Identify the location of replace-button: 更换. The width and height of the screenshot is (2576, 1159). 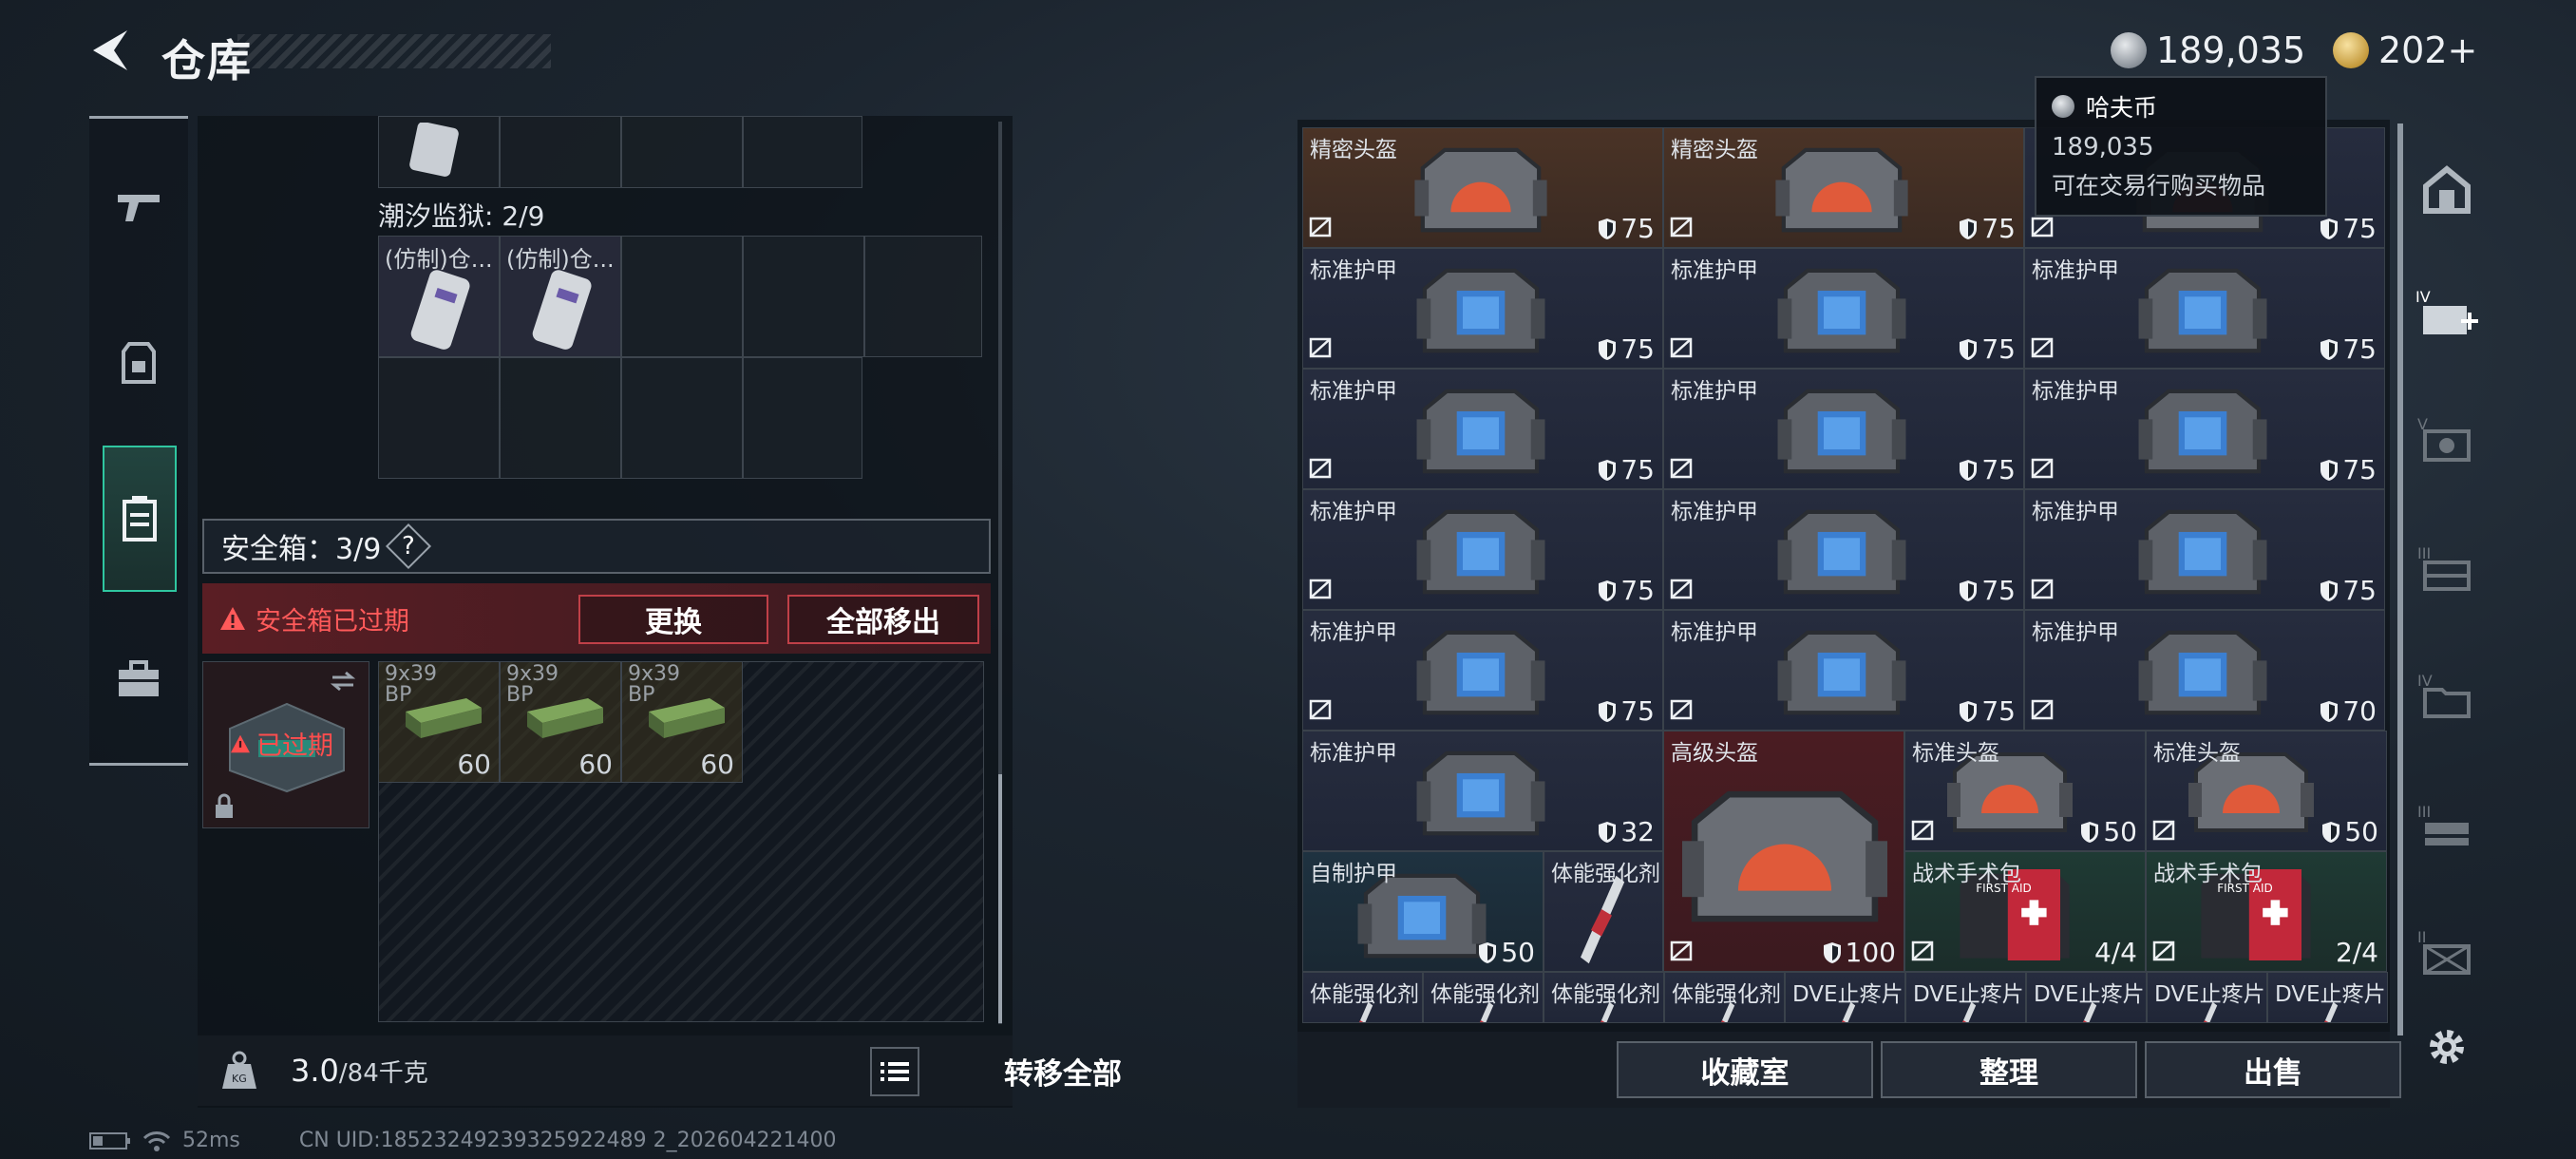
(673, 619).